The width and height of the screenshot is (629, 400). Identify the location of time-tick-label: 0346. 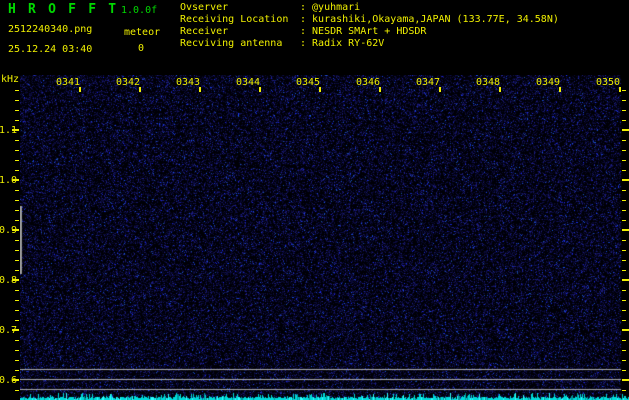
(368, 82).